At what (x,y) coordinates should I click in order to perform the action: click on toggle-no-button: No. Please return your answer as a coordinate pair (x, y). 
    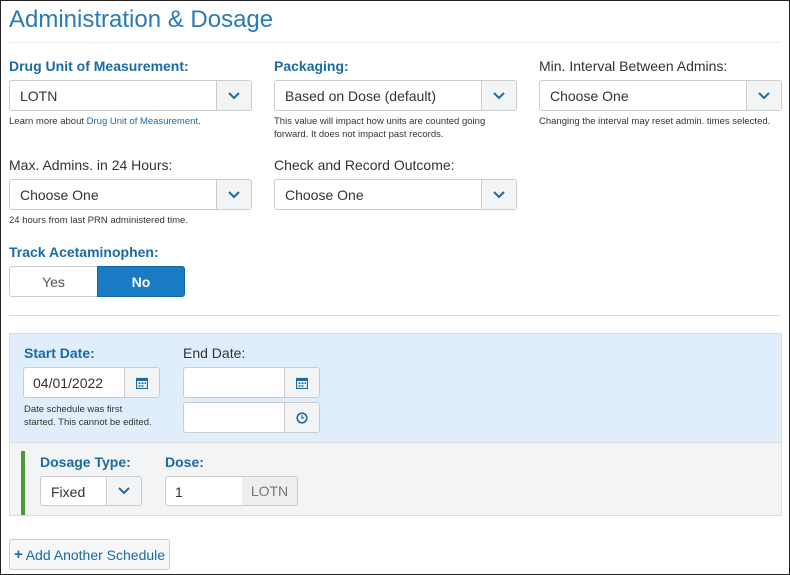
    Looking at the image, I should click on (140, 281).